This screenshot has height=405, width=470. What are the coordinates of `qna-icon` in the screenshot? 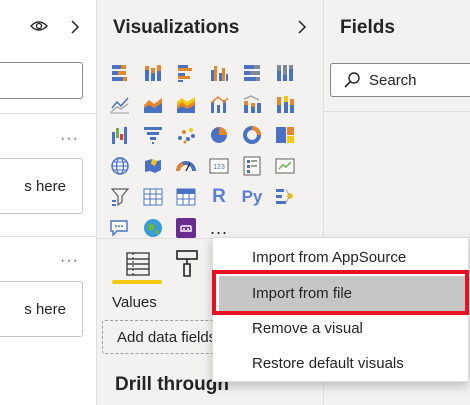 It's located at (120, 228).